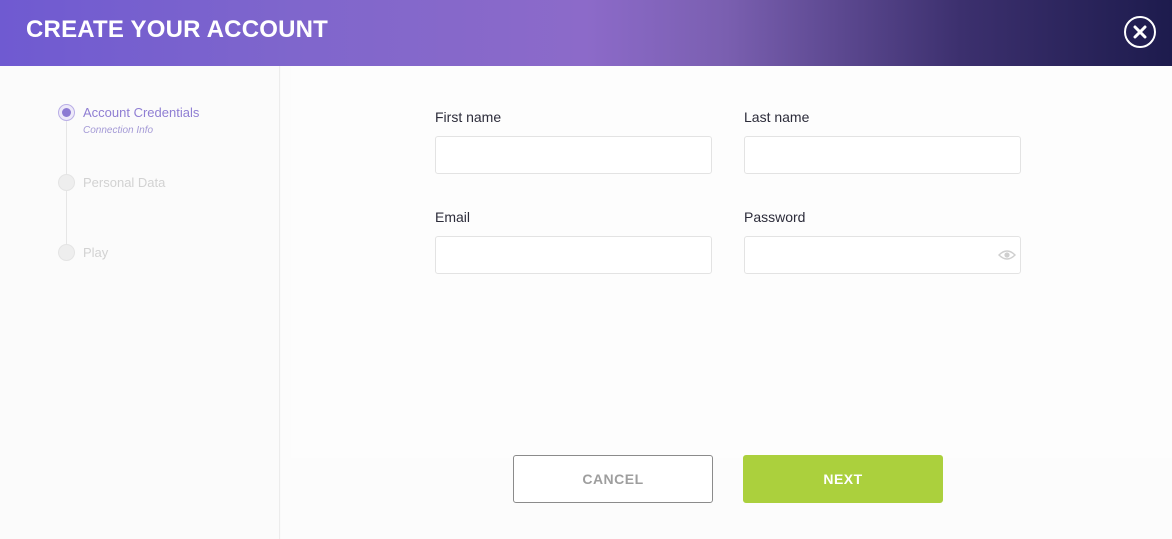  Describe the element at coordinates (66, 112) in the screenshot. I see `step-indicator-account-credentials` at that location.